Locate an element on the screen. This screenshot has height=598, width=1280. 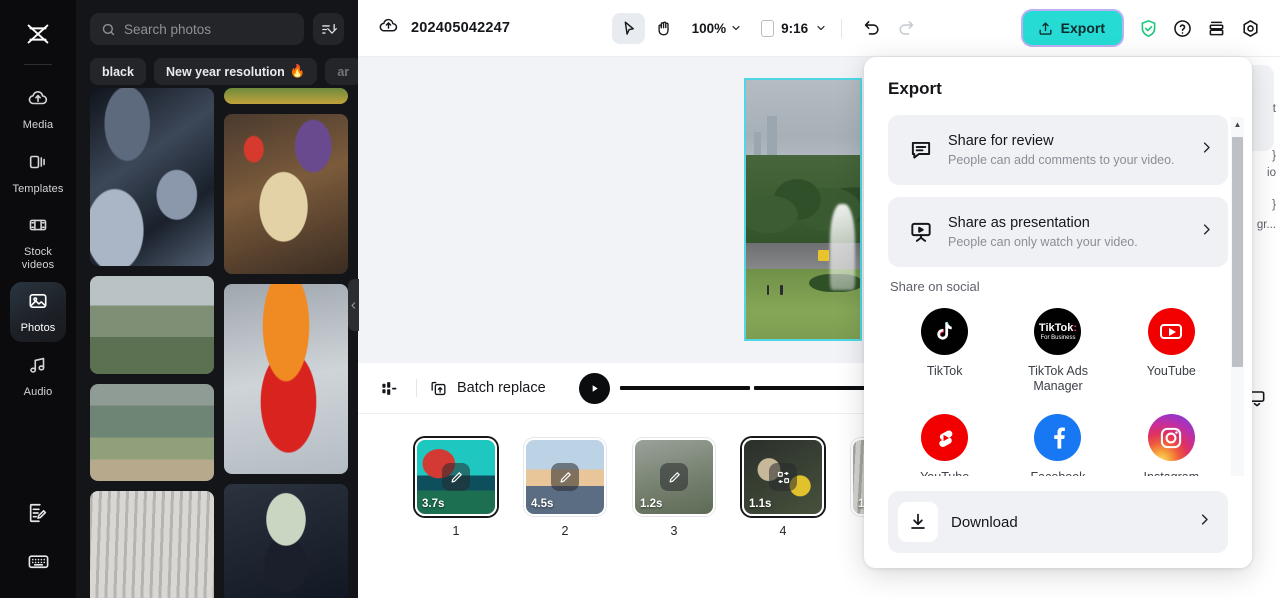
download-label: Download is located at coordinates (984, 522).